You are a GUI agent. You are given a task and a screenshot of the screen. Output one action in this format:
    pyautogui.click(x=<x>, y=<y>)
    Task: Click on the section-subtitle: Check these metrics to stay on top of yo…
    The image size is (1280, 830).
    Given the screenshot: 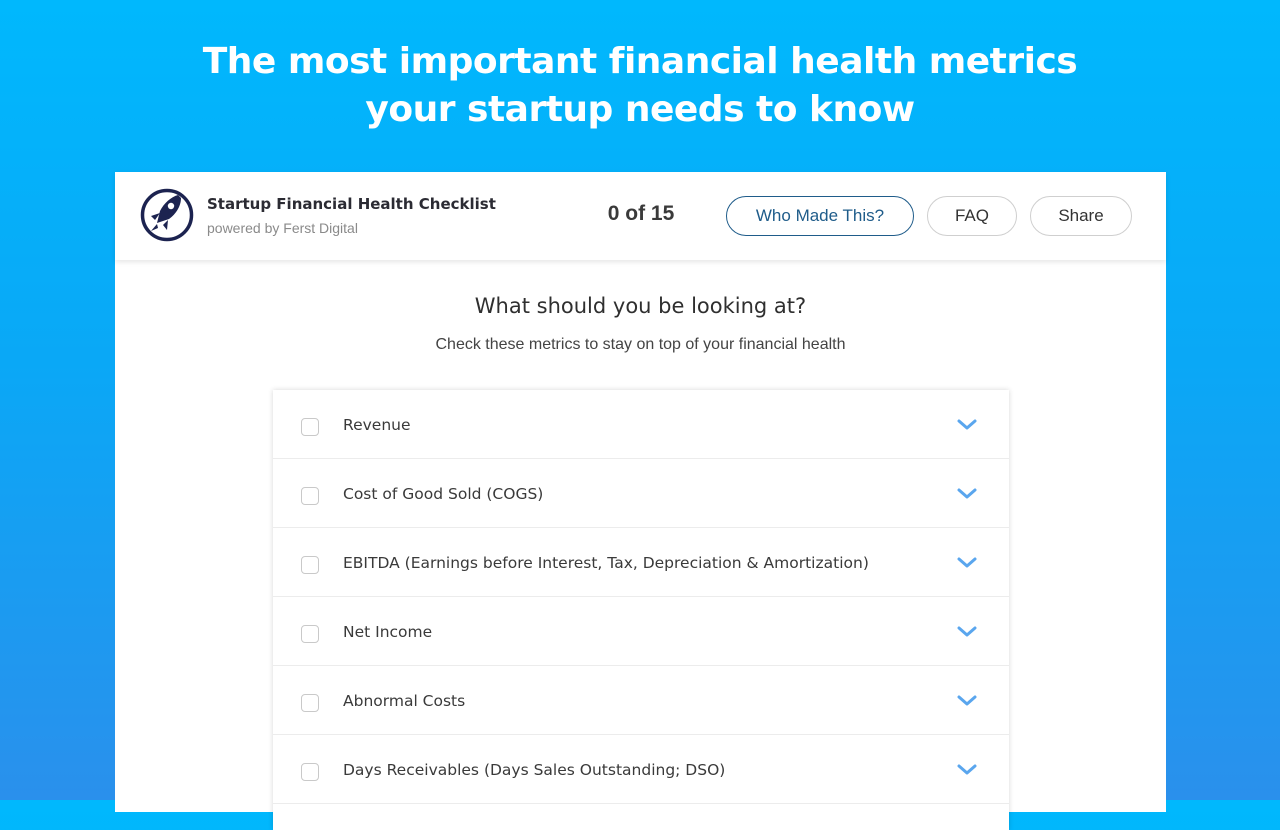 What is the action you would take?
    pyautogui.click(x=640, y=344)
    